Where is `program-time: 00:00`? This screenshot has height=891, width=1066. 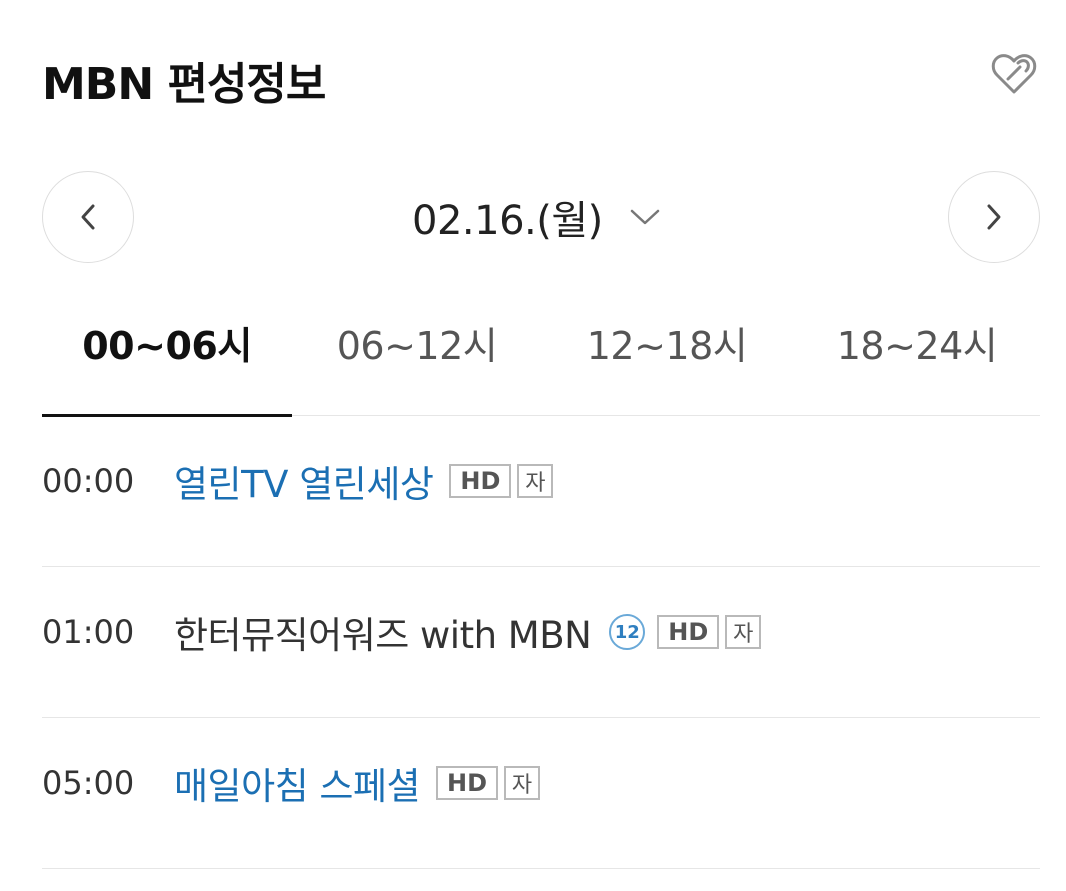
program-time: 00:00 is located at coordinates (88, 481).